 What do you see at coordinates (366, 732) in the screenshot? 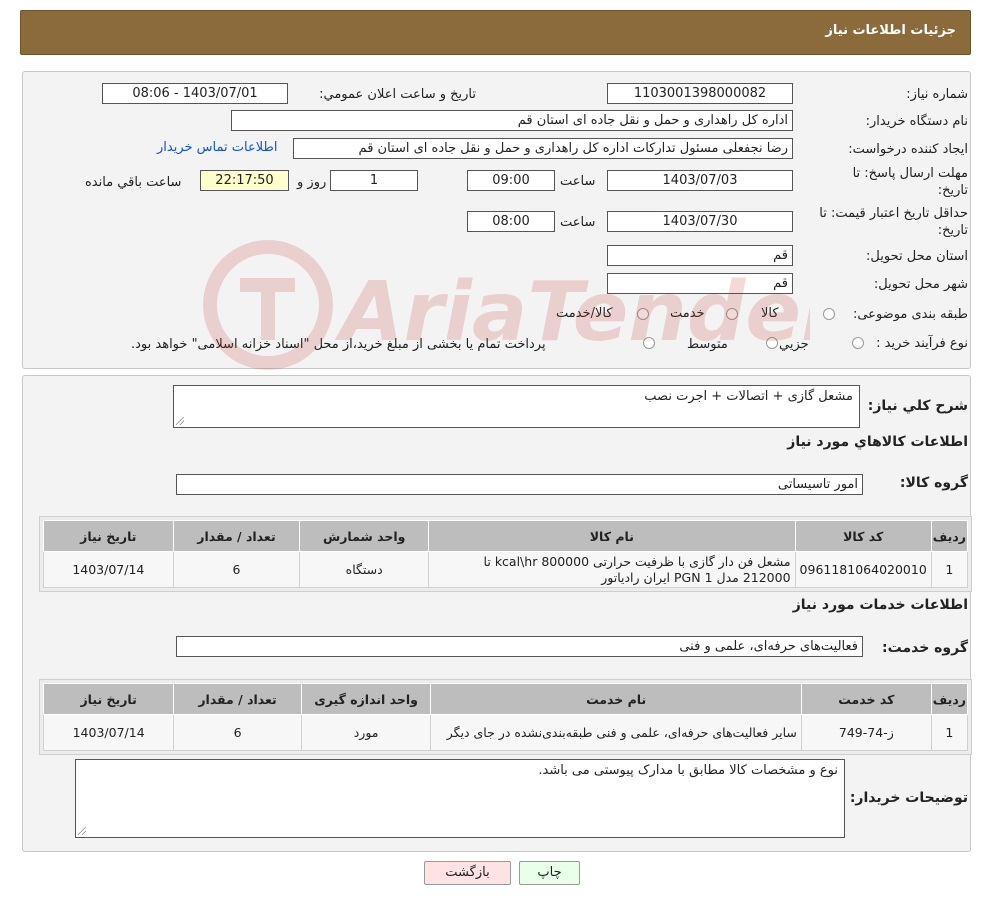
I see `cell-measure-unit: مورد` at bounding box center [366, 732].